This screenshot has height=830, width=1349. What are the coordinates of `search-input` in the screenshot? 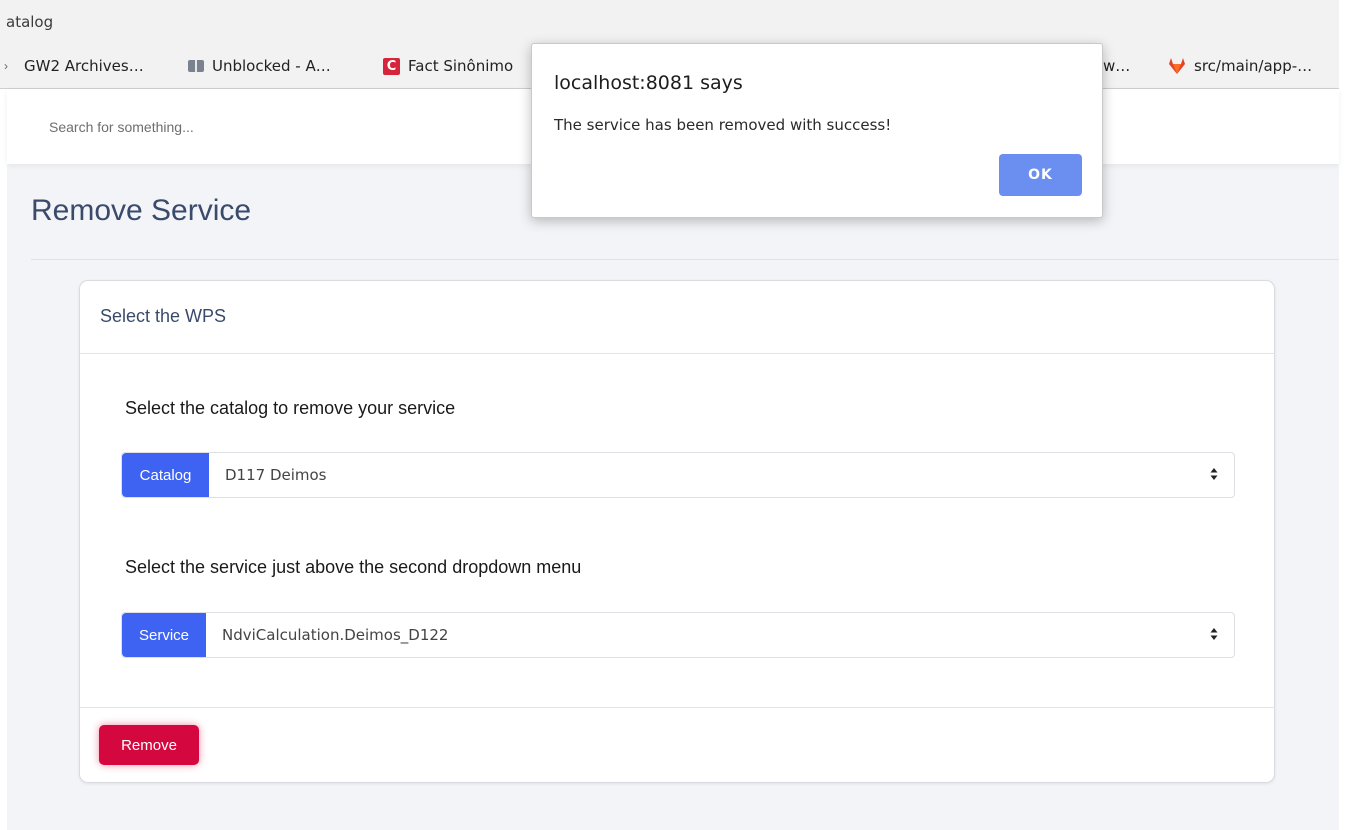 It's located at (239, 127).